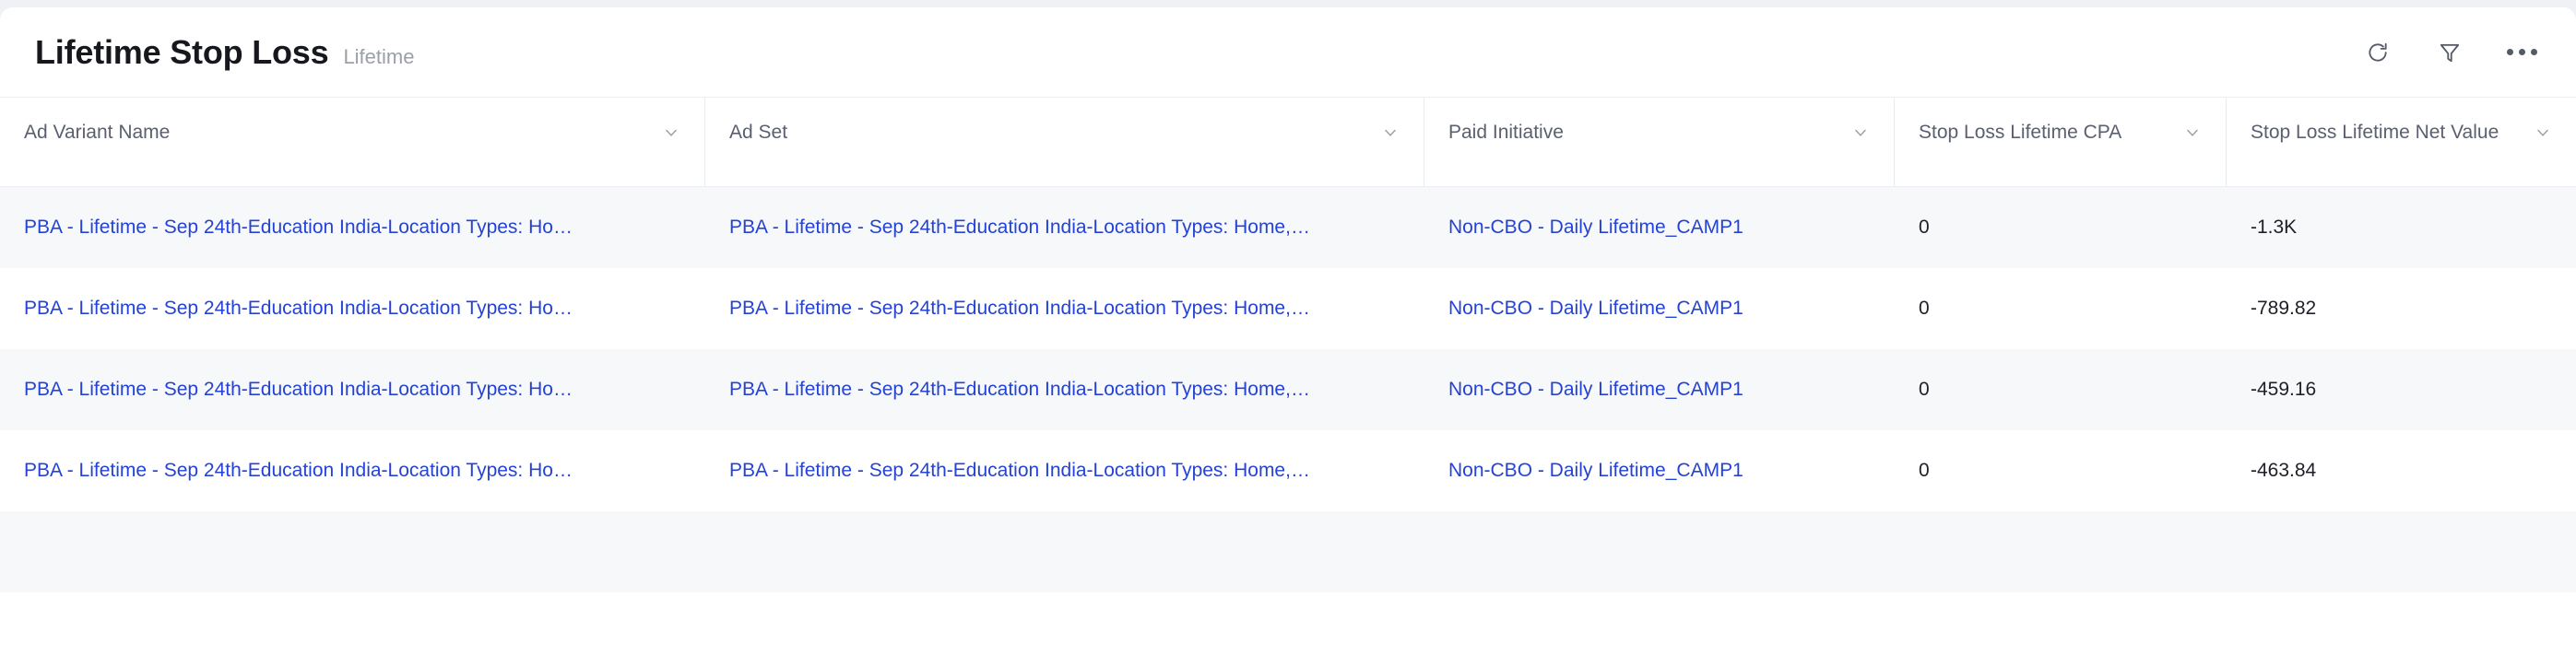  I want to click on column-header-label: Stop Loss Lifetime CPA, so click(2020, 132).